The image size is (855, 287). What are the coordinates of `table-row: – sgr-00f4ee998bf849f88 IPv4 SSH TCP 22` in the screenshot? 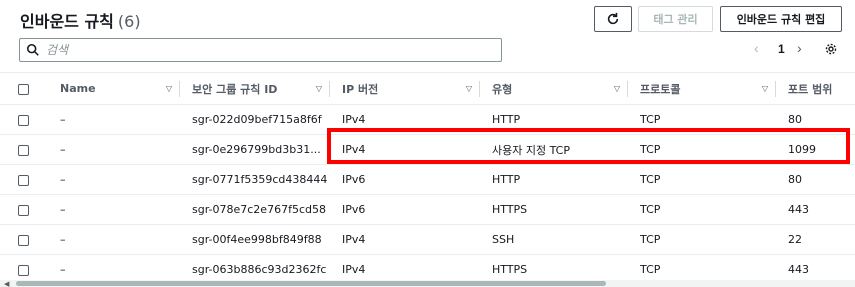 It's located at (427, 239).